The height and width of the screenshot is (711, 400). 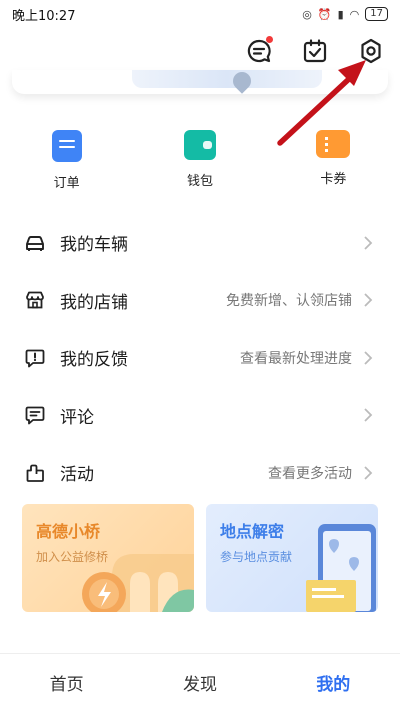 What do you see at coordinates (199, 145) in the screenshot?
I see `wallet-icon` at bounding box center [199, 145].